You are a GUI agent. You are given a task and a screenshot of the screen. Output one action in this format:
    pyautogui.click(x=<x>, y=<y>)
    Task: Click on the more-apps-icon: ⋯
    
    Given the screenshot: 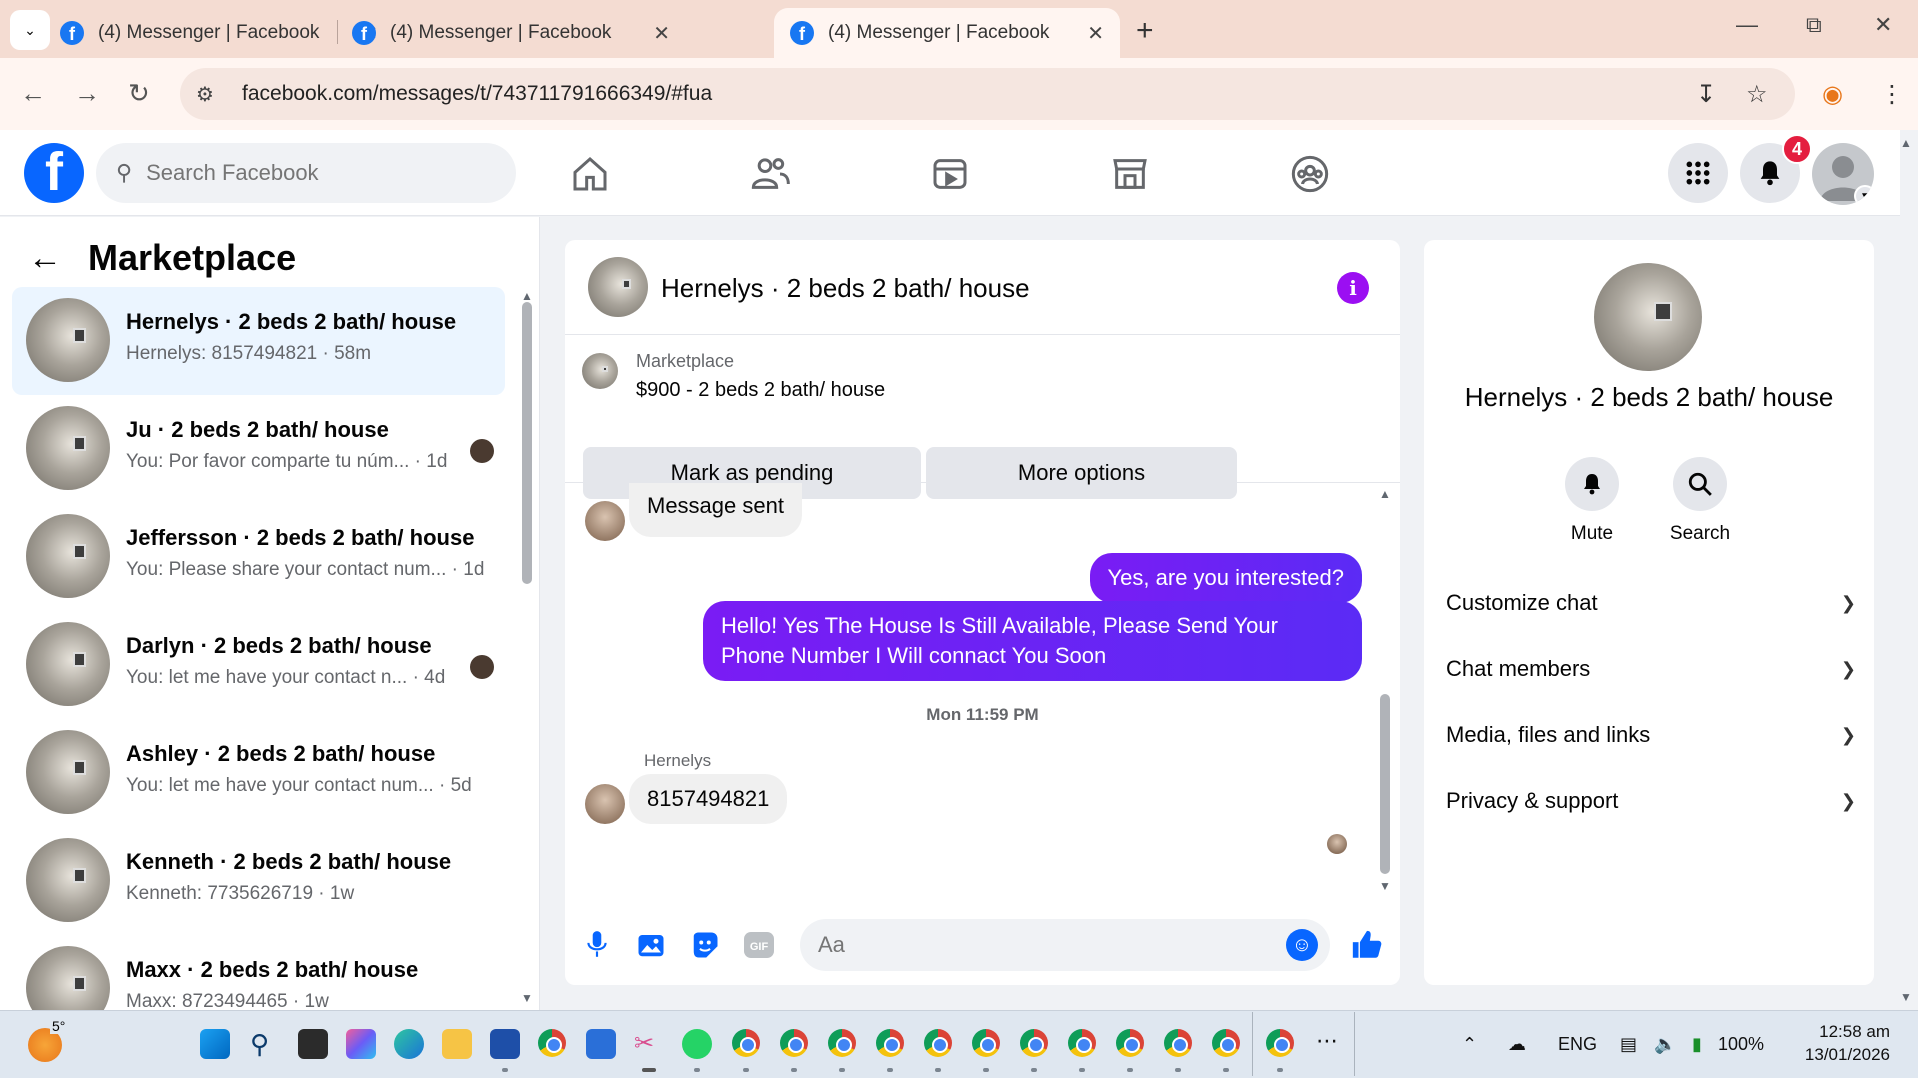 What is the action you would take?
    pyautogui.click(x=1327, y=1041)
    